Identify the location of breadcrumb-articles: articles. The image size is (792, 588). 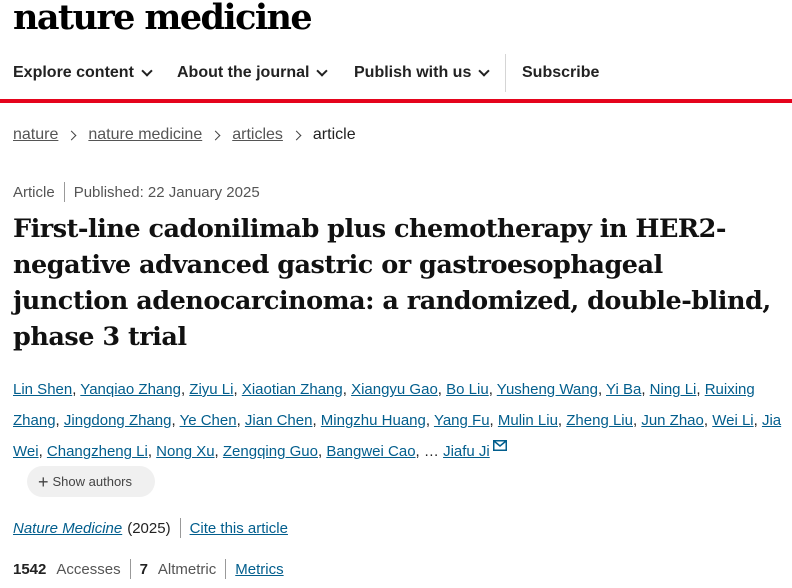
(257, 135).